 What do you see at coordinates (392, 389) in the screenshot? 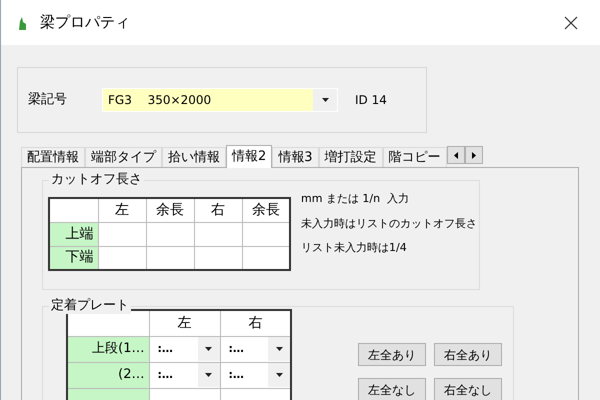
I see `action-button: 左全なし` at bounding box center [392, 389].